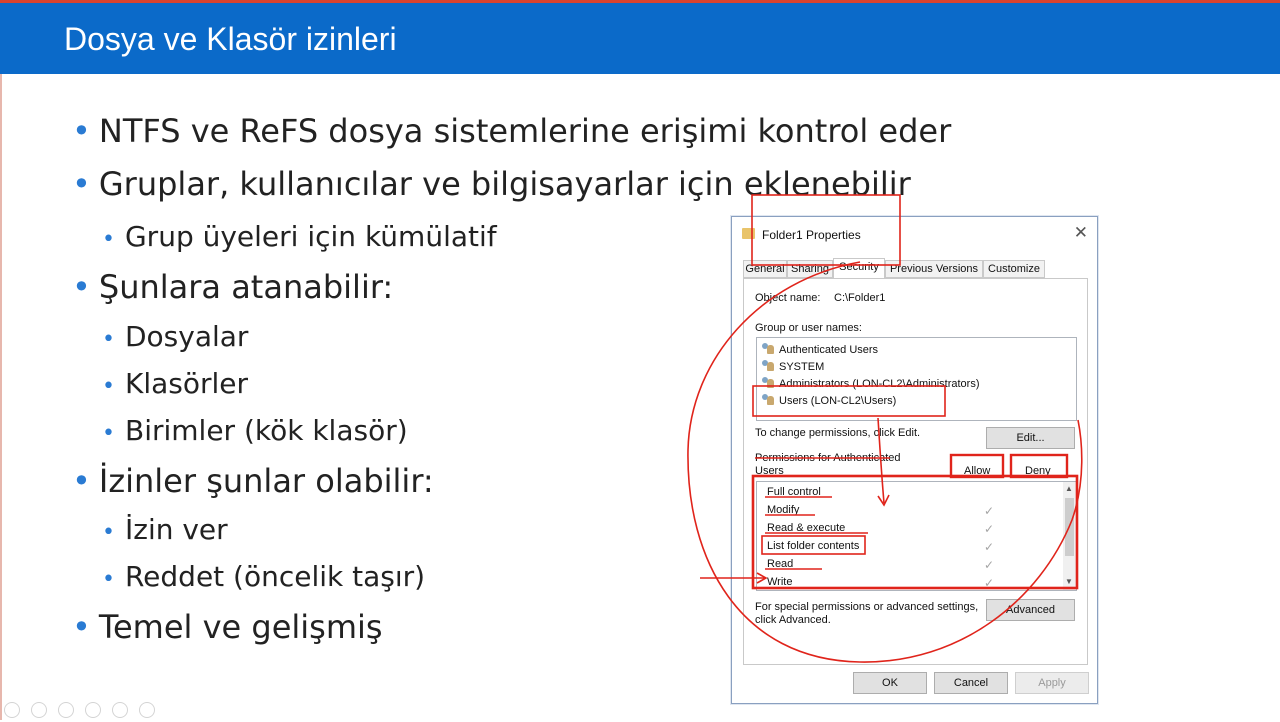 Image resolution: width=1280 pixels, height=722 pixels. Describe the element at coordinates (640, 38) in the screenshot. I see `slide-title-bar: Dosya ve Klasör izinleri` at that location.